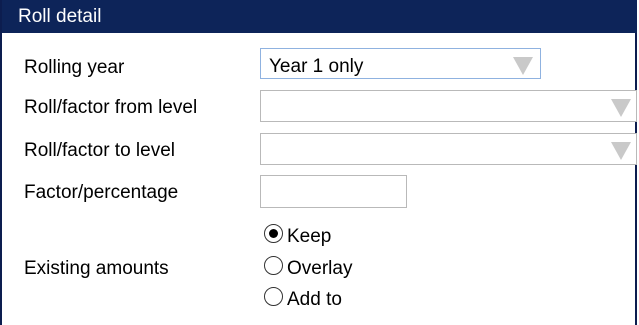 This screenshot has width=639, height=325. What do you see at coordinates (314, 299) in the screenshot?
I see `radio-add-to-label: Add to` at bounding box center [314, 299].